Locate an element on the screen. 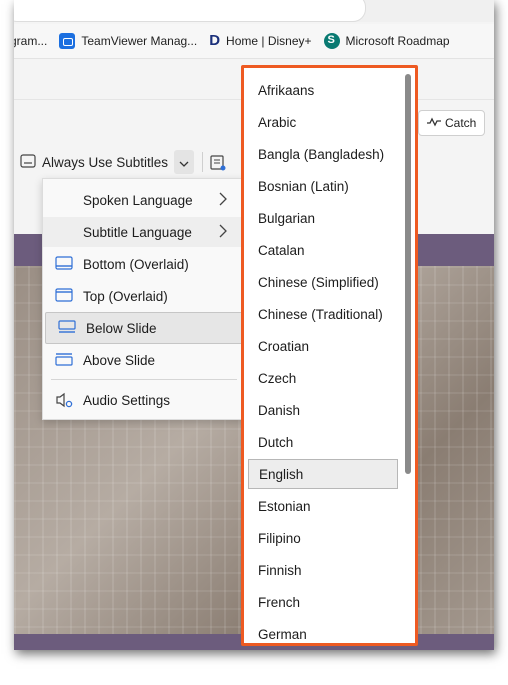 This screenshot has height=685, width=508. subtitles-icon is located at coordinates (28, 162).